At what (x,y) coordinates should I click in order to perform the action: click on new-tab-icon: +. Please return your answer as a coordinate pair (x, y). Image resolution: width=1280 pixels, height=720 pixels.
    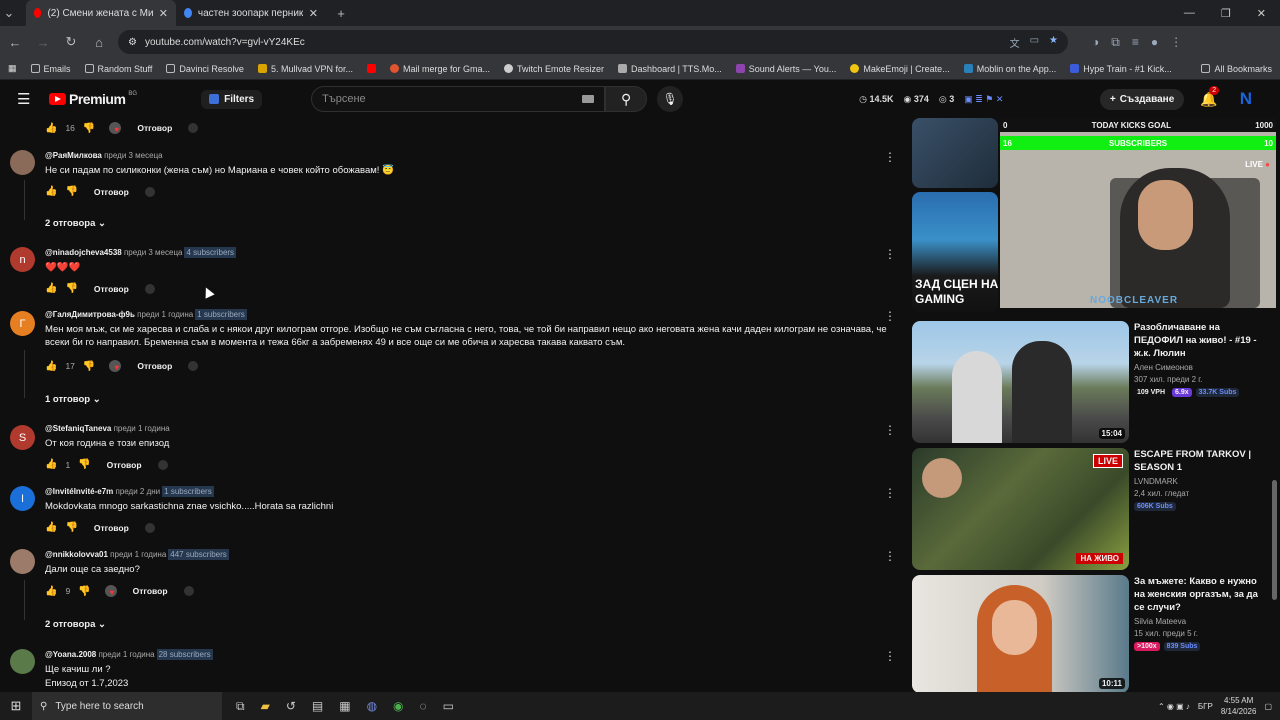
    Looking at the image, I should click on (341, 13).